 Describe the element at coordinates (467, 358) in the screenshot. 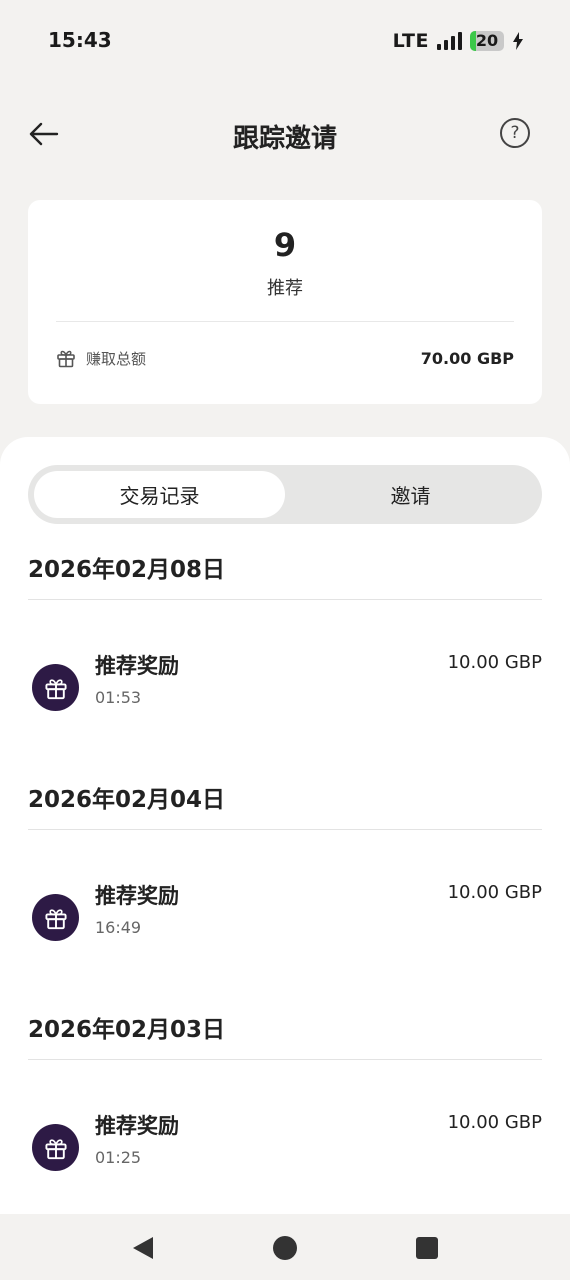

I see `earned-value: 70.00 GBP` at that location.